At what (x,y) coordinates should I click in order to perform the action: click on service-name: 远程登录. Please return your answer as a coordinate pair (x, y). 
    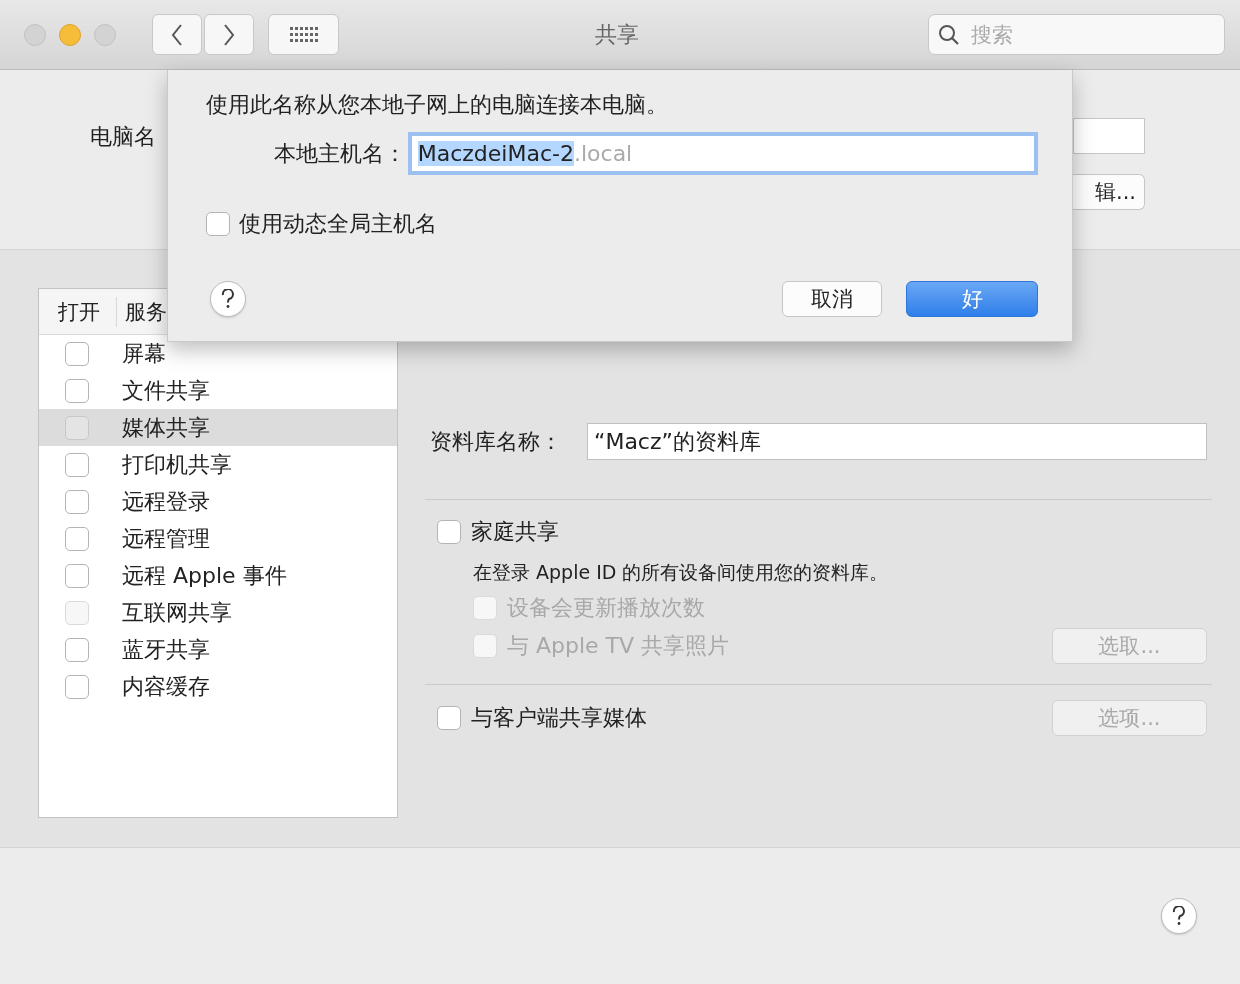
    Looking at the image, I should click on (166, 501).